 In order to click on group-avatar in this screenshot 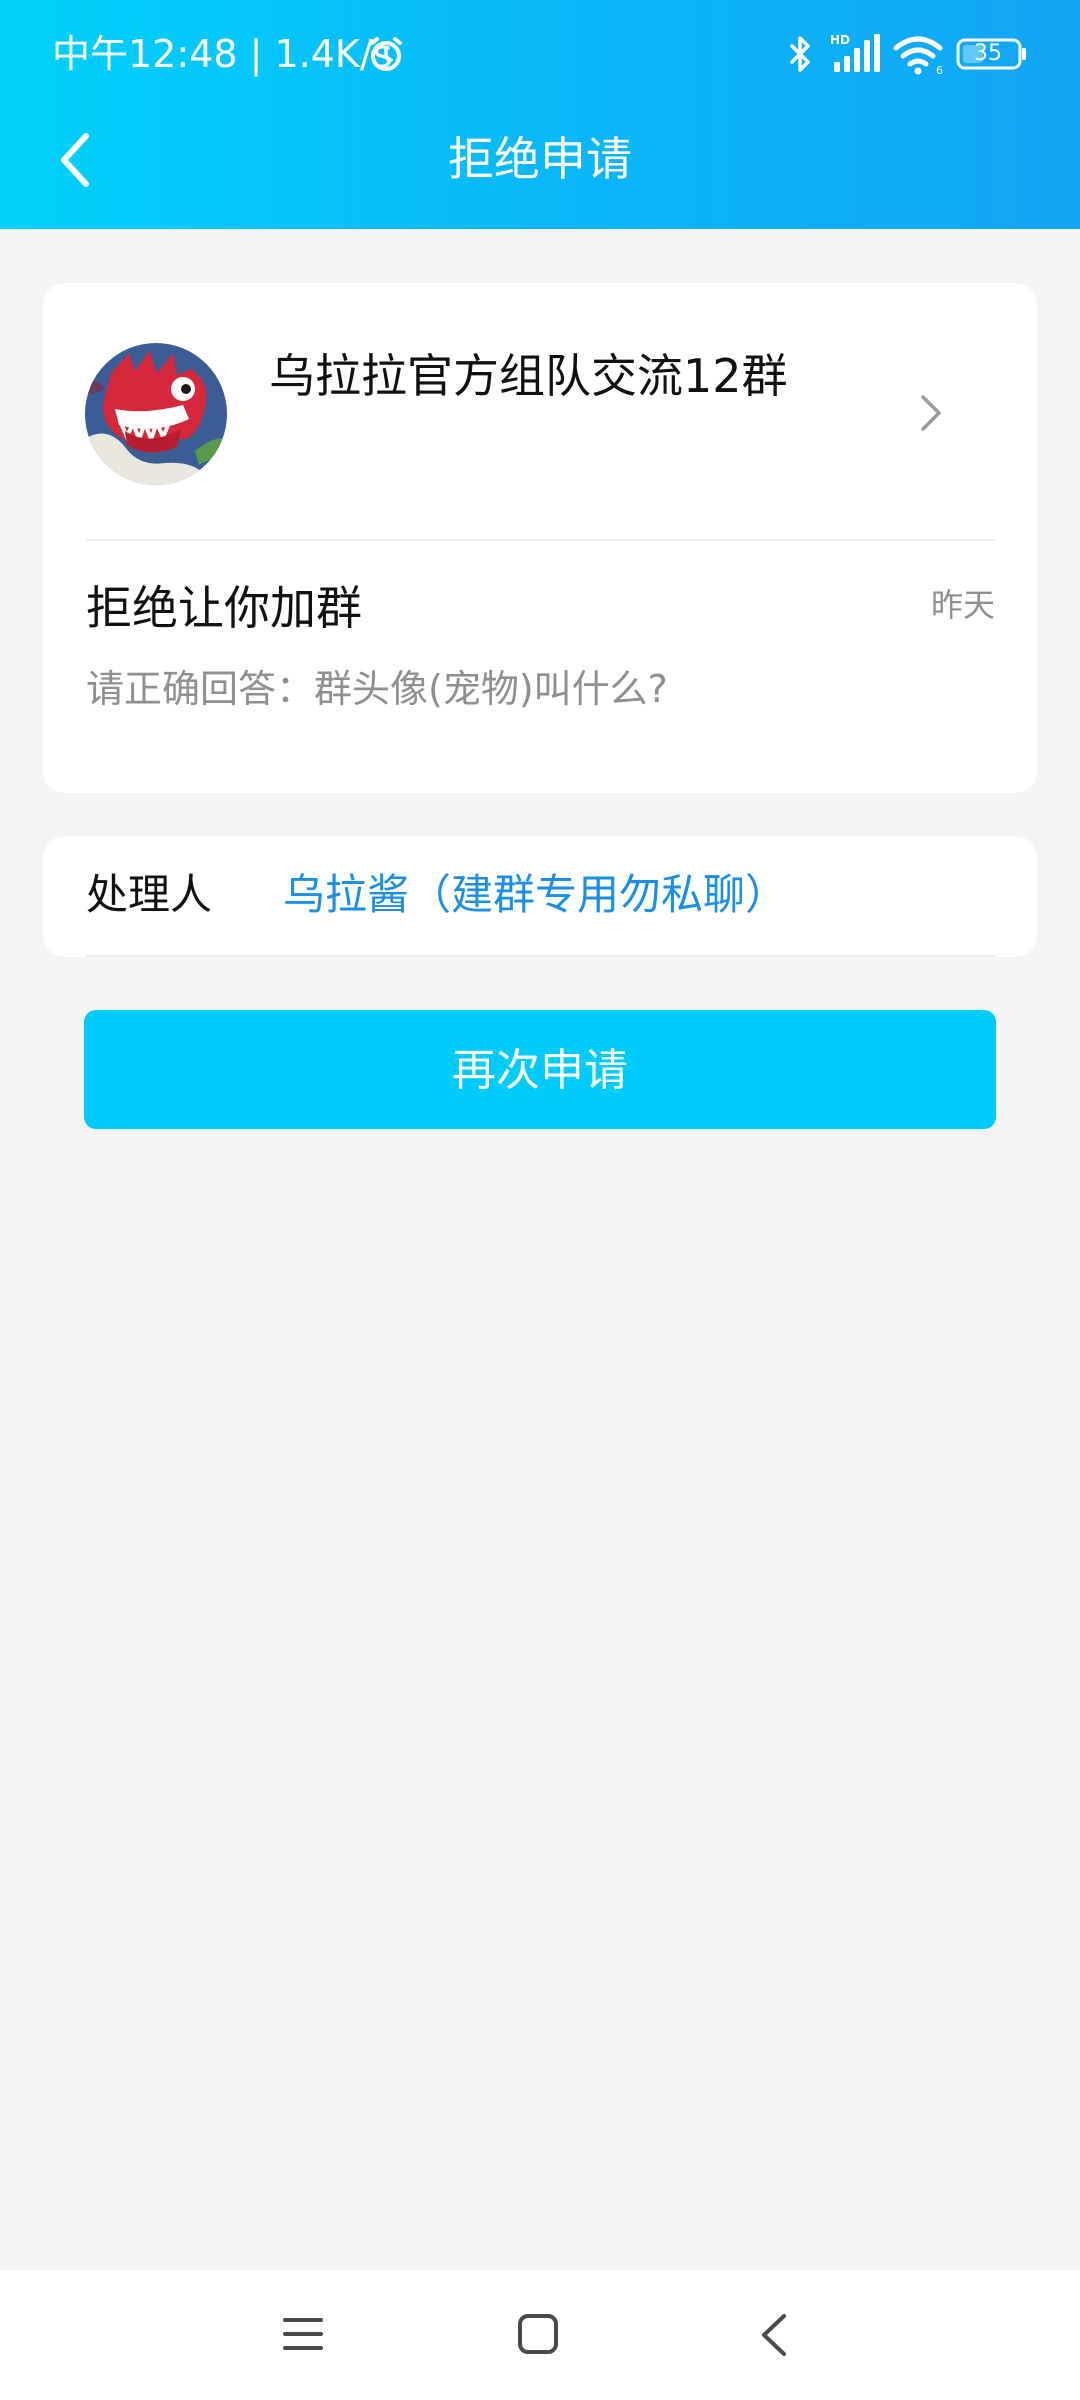, I will do `click(156, 414)`.